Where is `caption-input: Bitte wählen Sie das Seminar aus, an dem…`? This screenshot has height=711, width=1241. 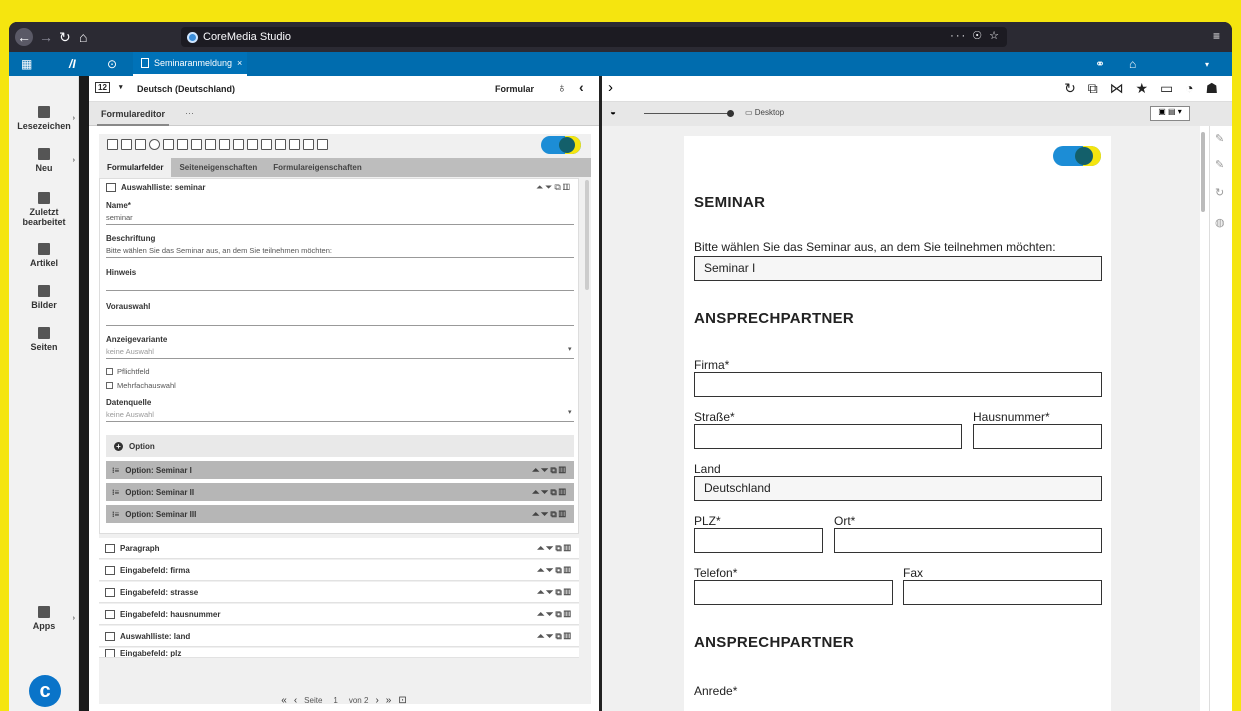 caption-input: Bitte wählen Sie das Seminar aus, an dem… is located at coordinates (340, 252).